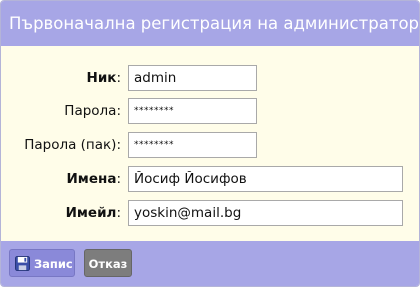 This screenshot has width=420, height=287. I want to click on password-again-row: Парола (пак):, so click(210, 145).